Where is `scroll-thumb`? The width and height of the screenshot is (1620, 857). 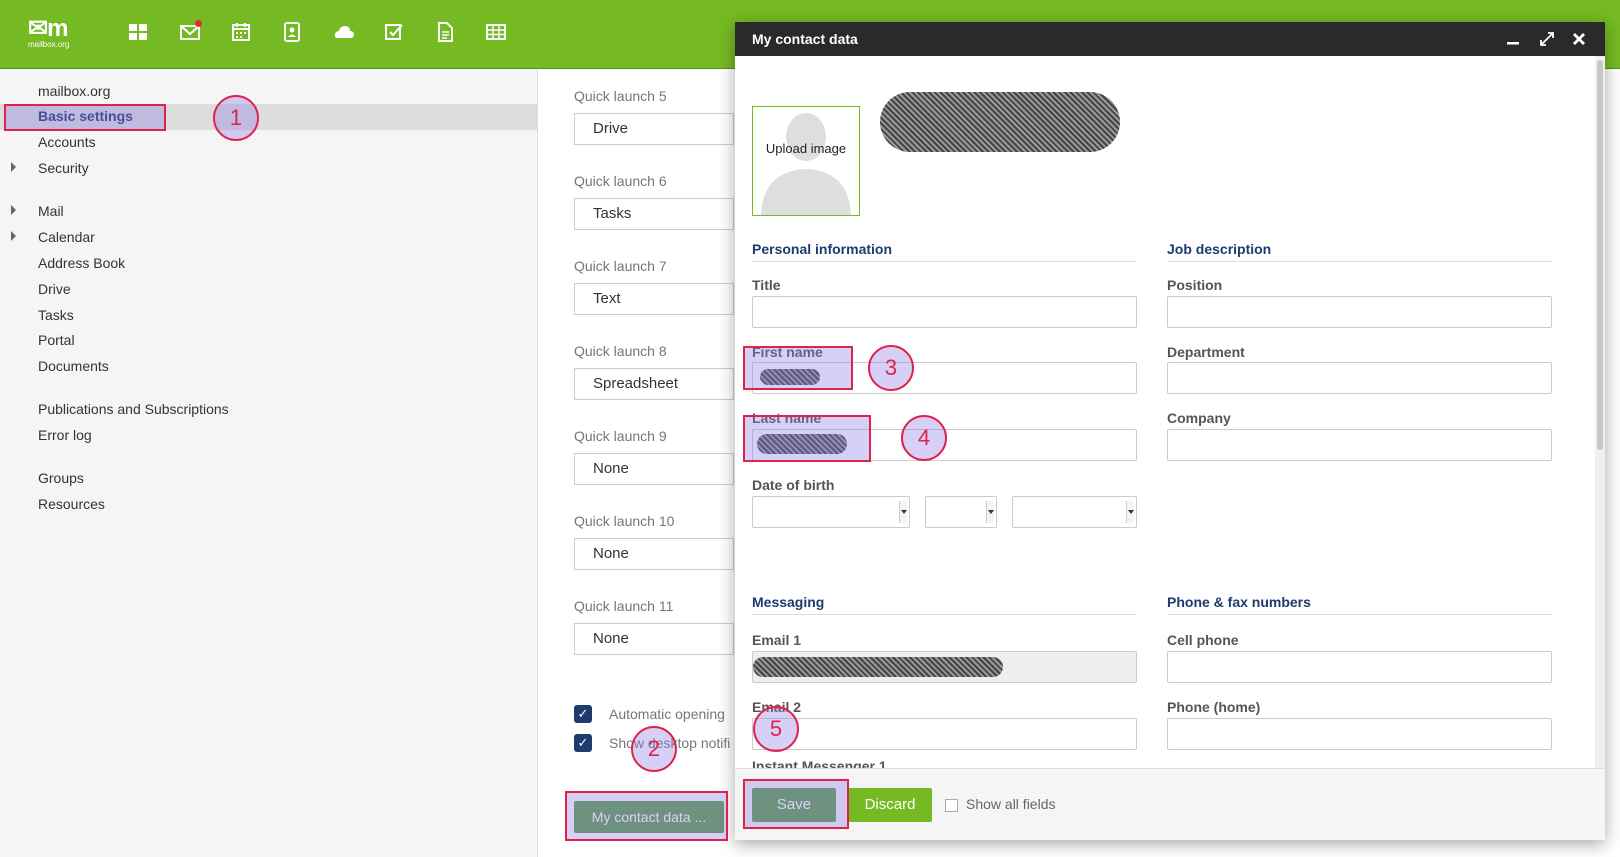
scroll-thumb is located at coordinates (1600, 255).